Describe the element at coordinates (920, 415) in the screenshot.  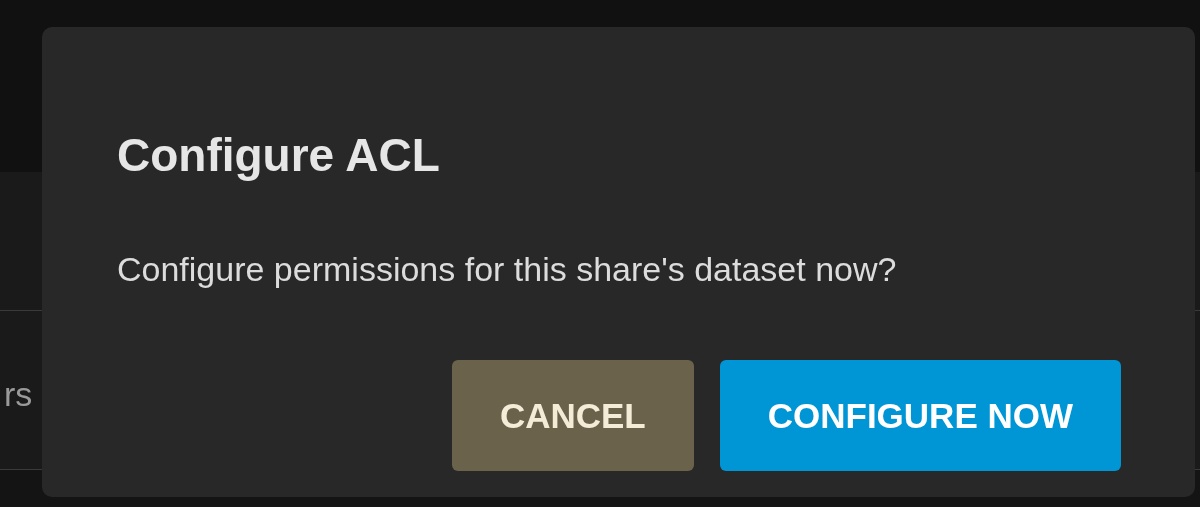
I see `confirm-button: CONFIGURE NOW` at that location.